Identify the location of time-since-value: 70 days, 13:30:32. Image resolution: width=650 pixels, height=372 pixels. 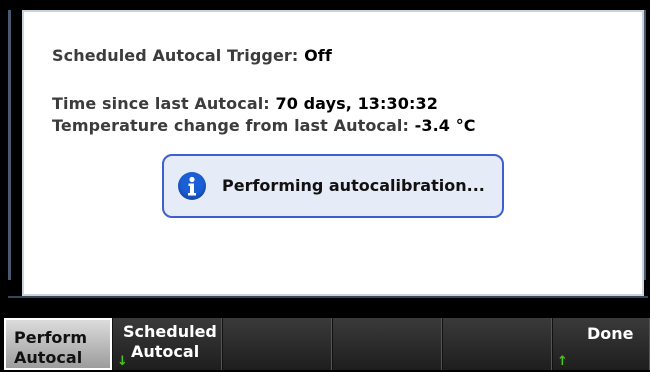
(356, 103).